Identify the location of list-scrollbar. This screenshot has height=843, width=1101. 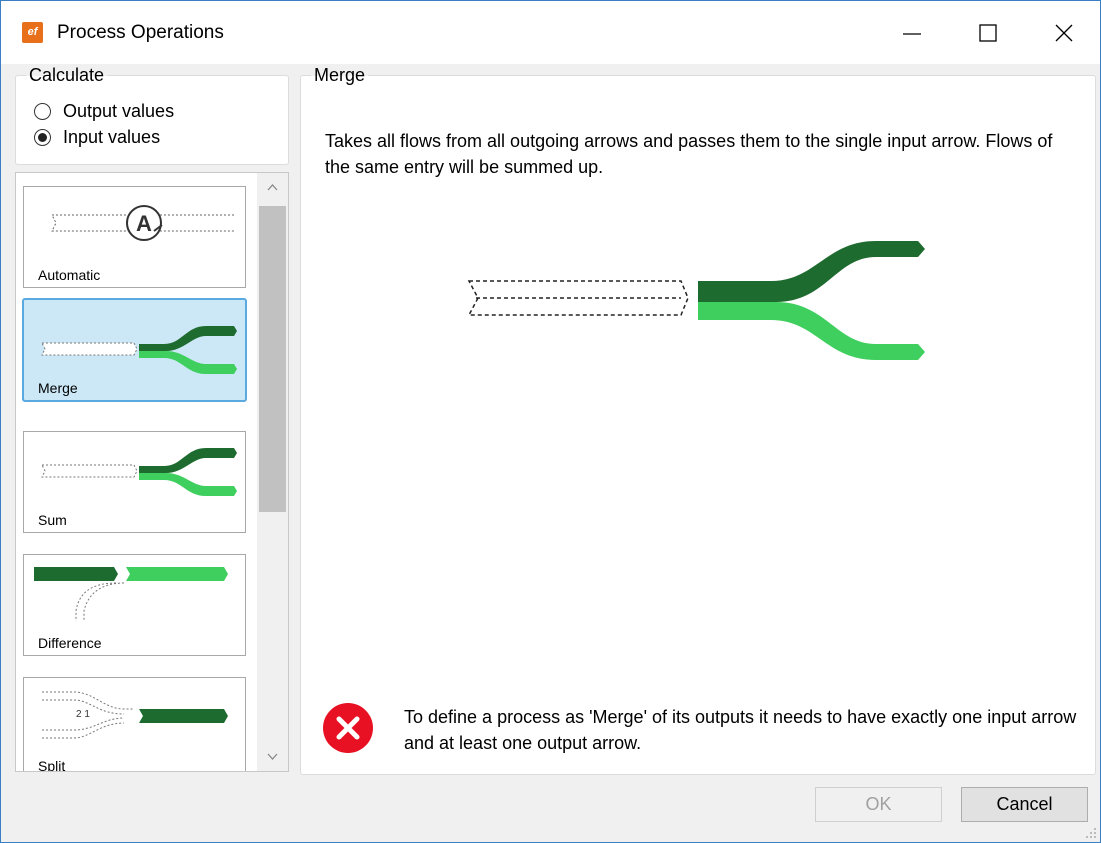
(272, 472).